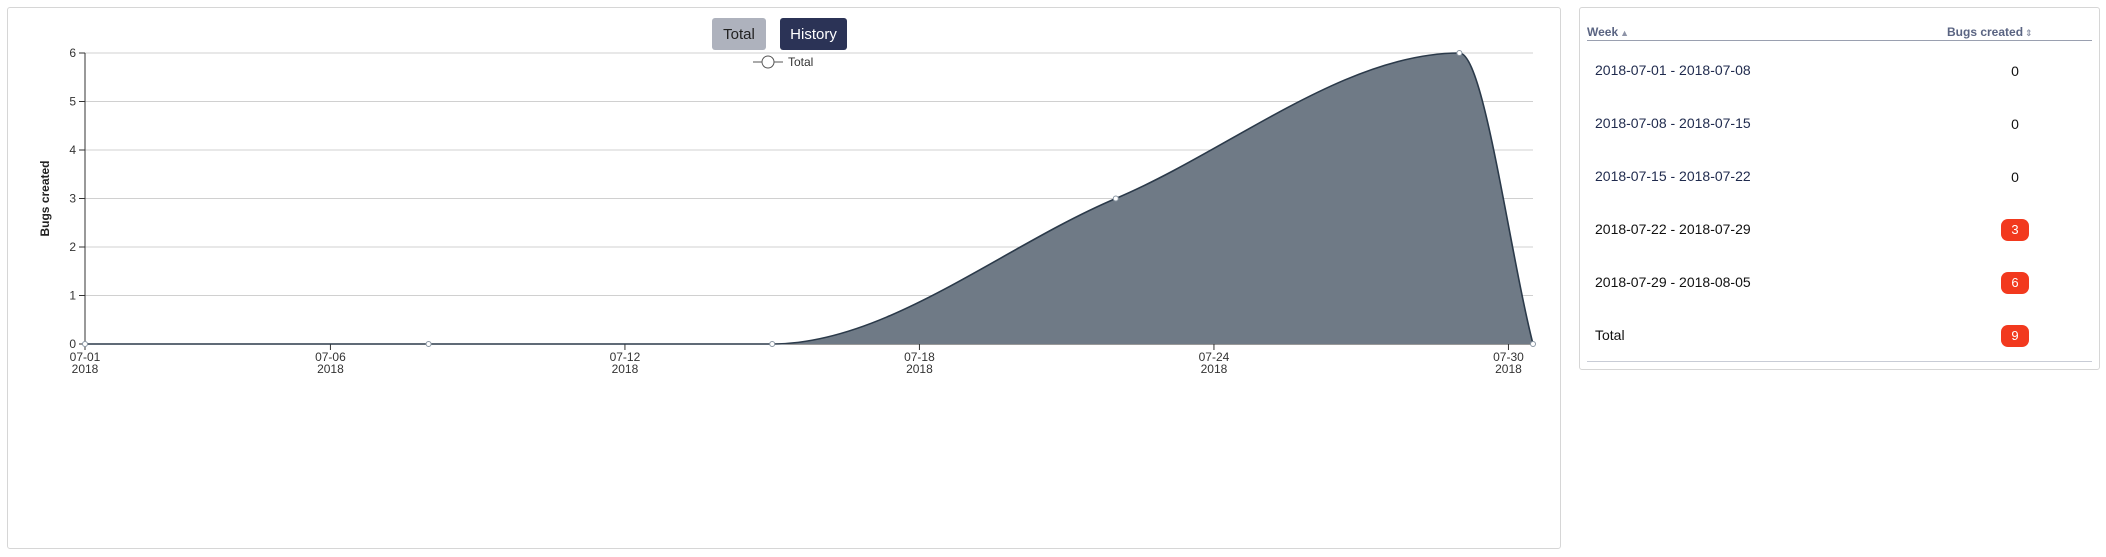 The image size is (2106, 557). What do you see at coordinates (1839, 69) in the screenshot?
I see `table-row: 2018-07-01 - 2018-07-08 0` at bounding box center [1839, 69].